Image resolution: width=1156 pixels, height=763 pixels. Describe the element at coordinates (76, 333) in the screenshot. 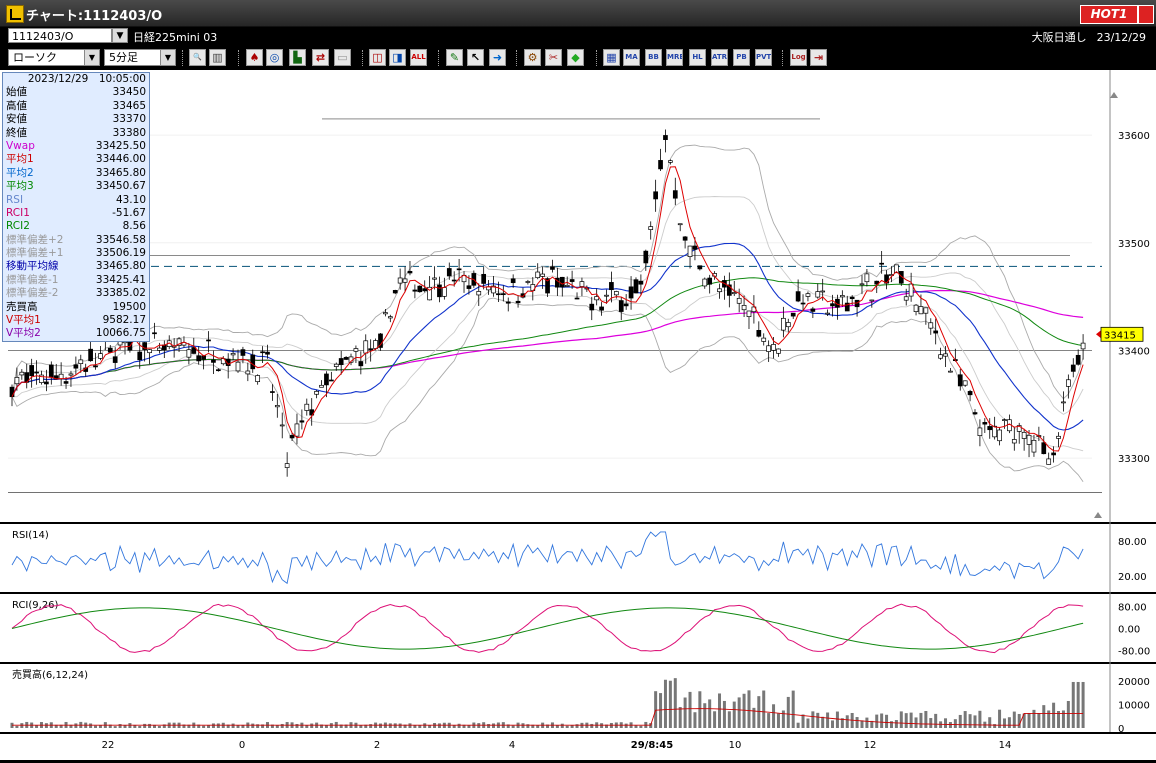

I see `info-row: V平均2 10066.75` at that location.